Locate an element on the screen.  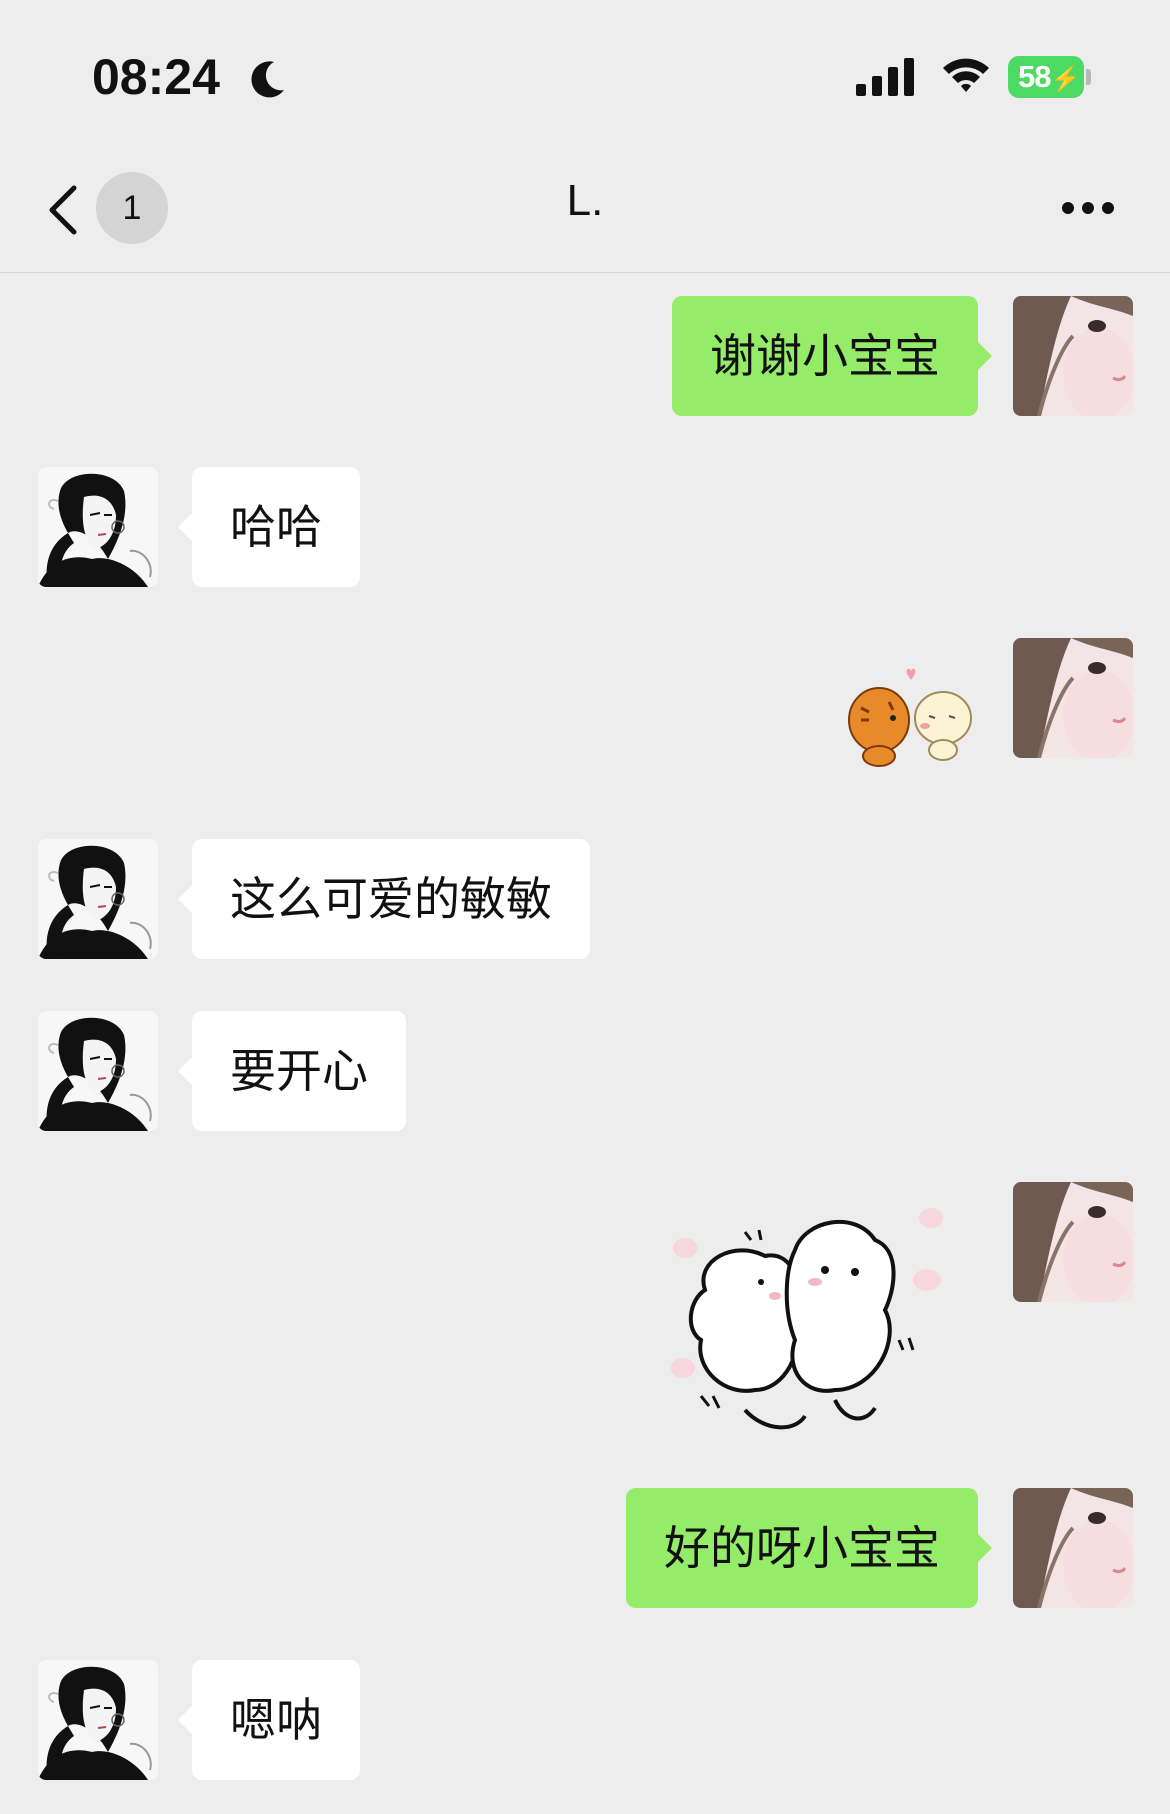
more-options-icon is located at coordinates (1088, 208).